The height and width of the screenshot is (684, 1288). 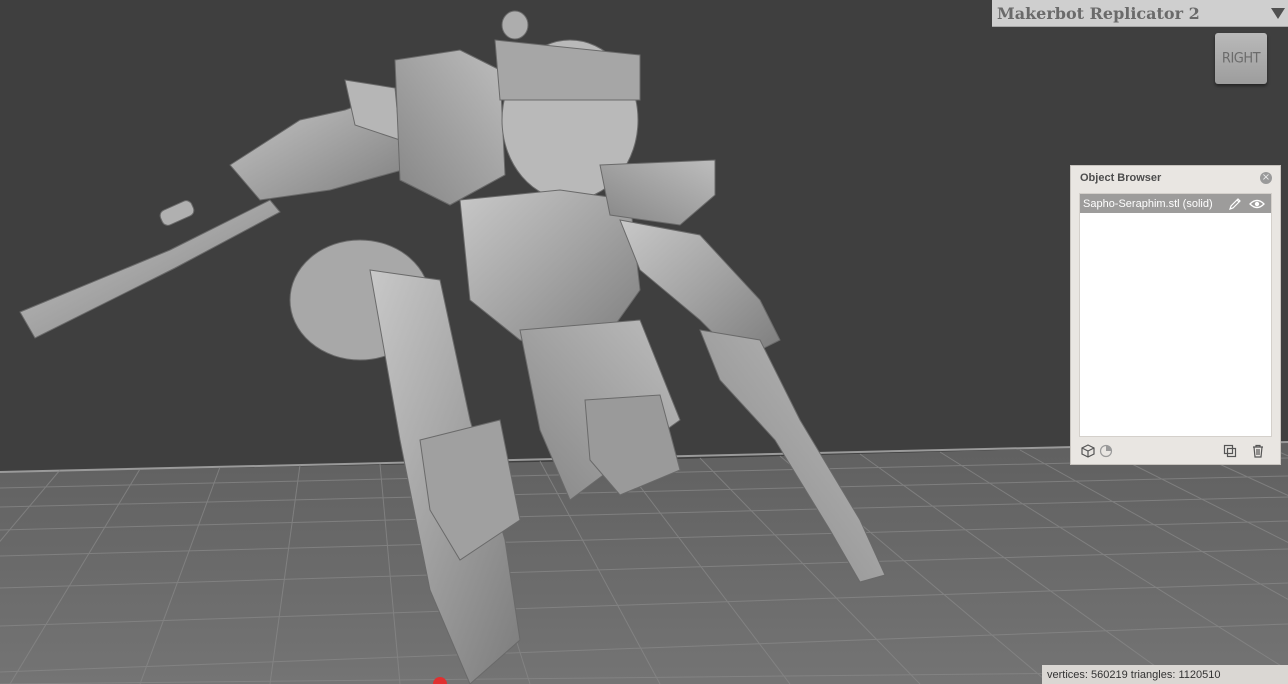 I want to click on object-item-label: Sapho-Seraphim.stl (solid), so click(x=1148, y=203).